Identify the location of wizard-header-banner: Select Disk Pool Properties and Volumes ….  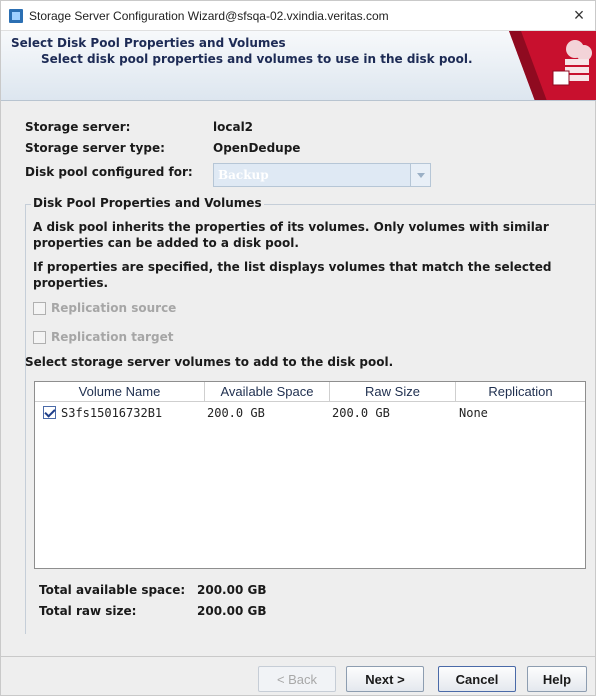
(298, 66).